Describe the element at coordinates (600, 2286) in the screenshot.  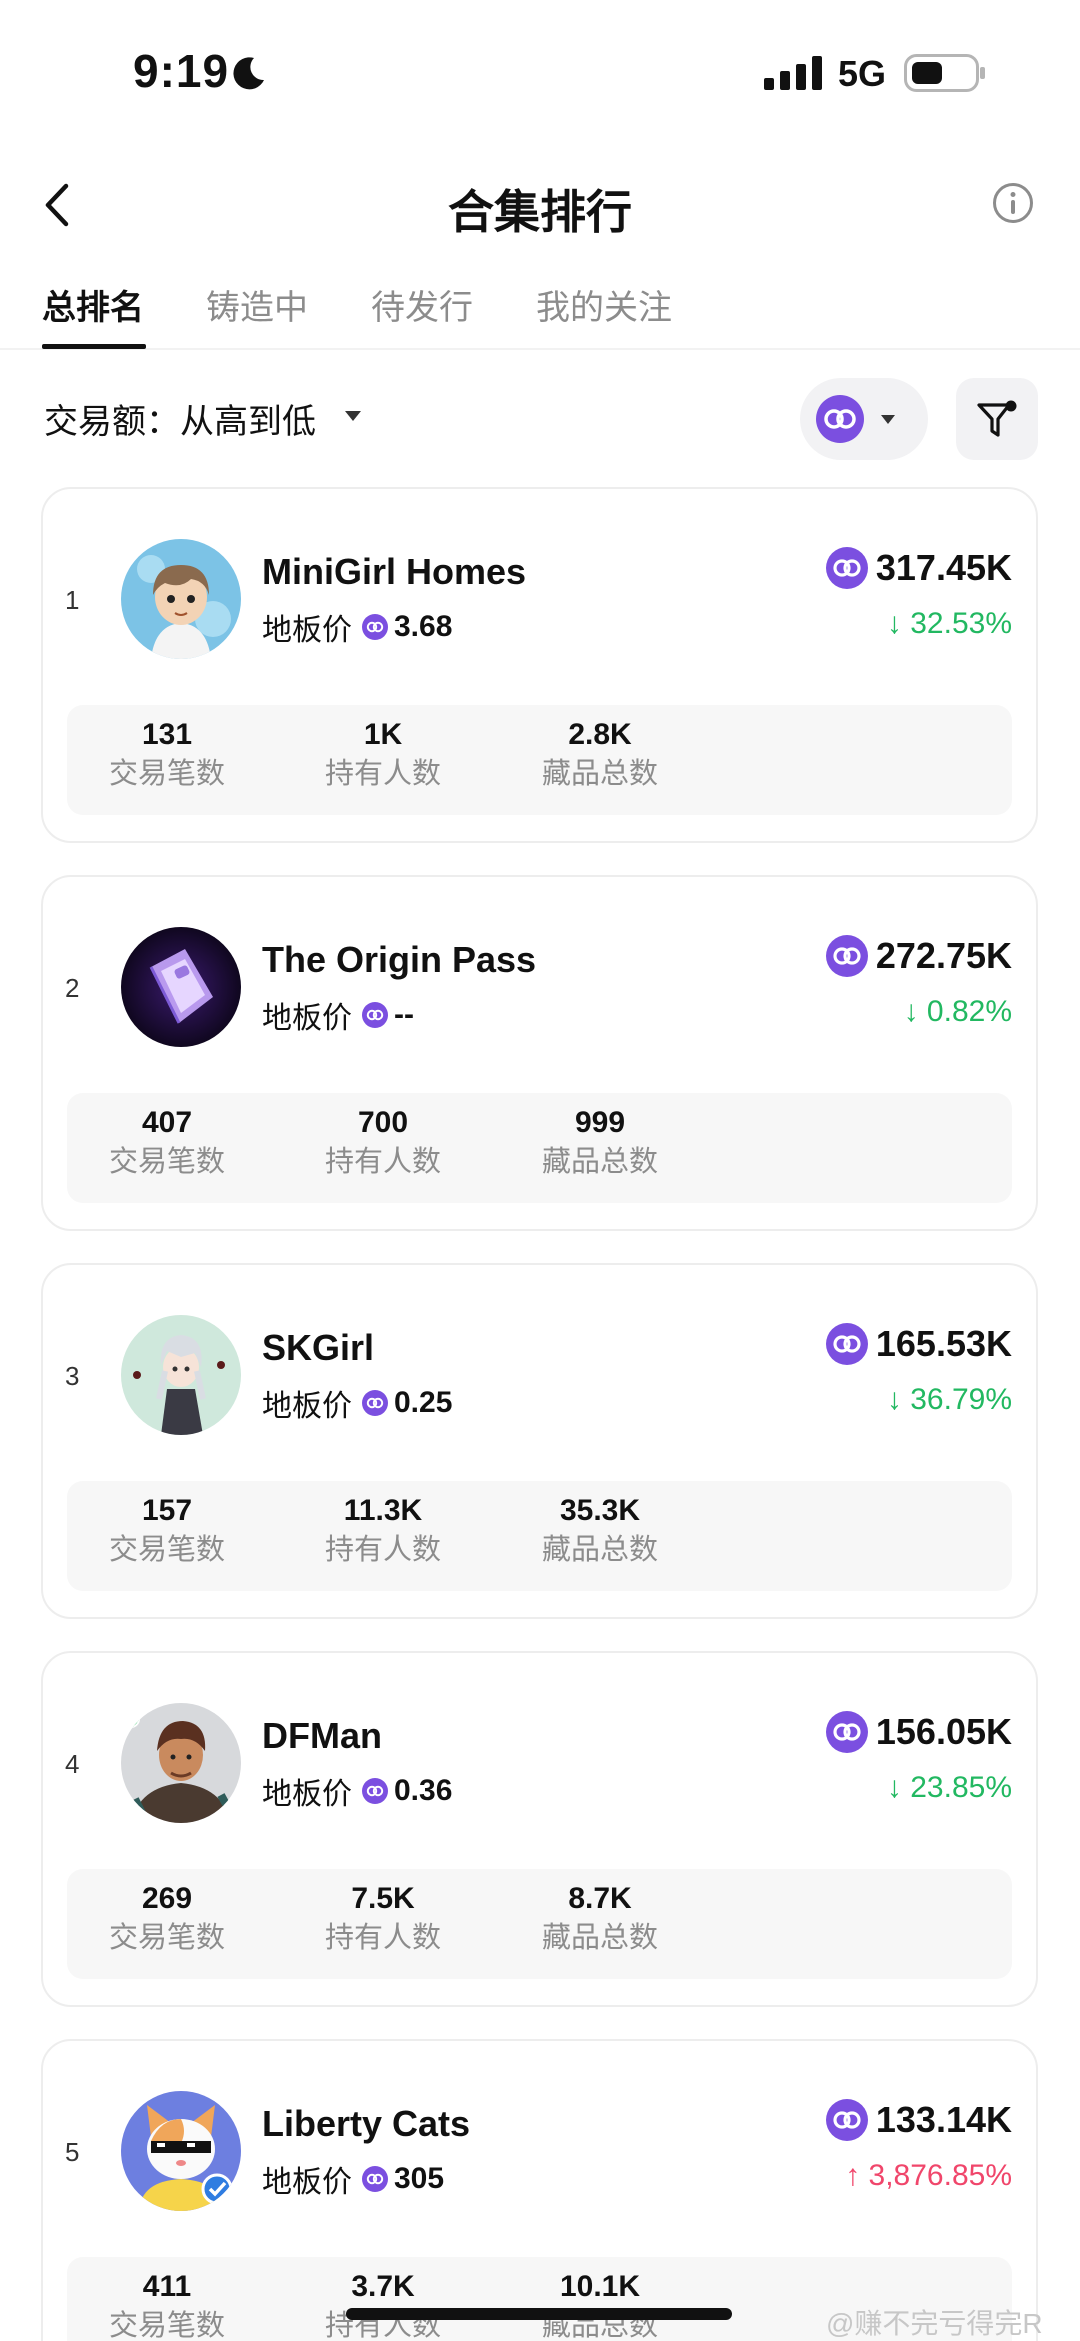
I see `items-count: 10.1K` at that location.